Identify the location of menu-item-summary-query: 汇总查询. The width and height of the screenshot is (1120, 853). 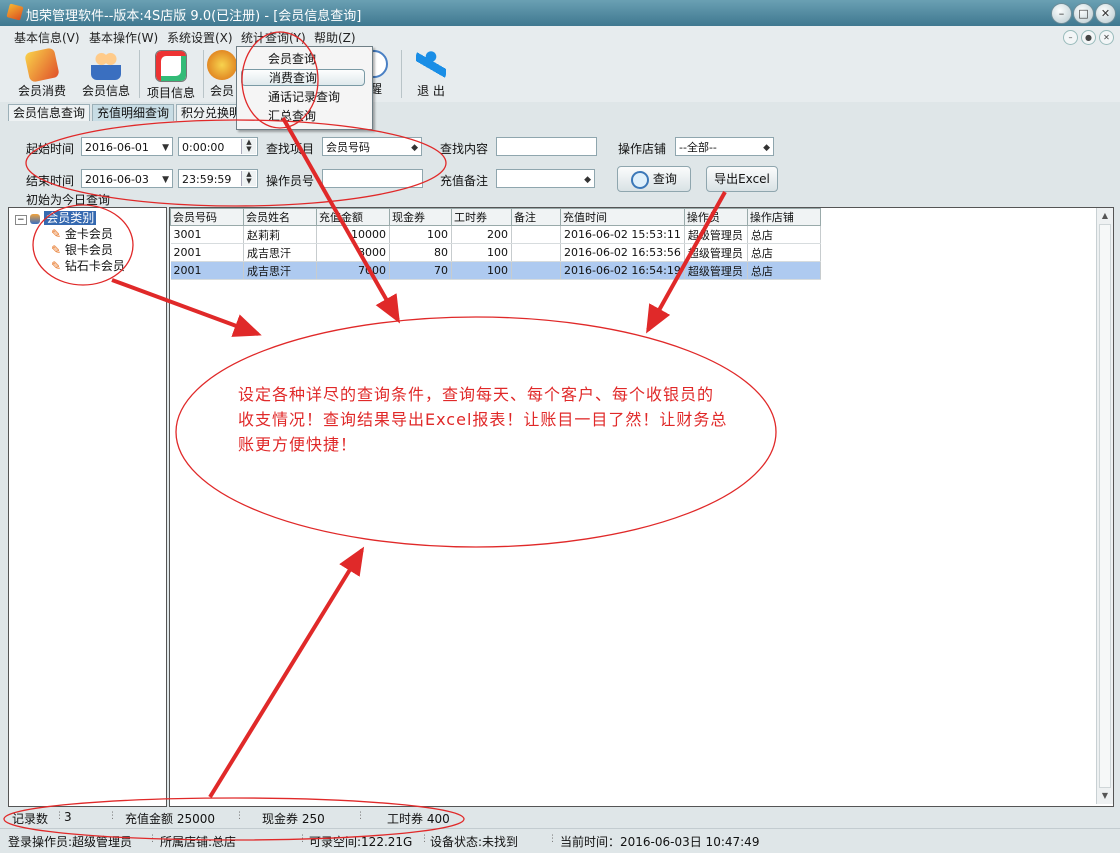
(303, 116).